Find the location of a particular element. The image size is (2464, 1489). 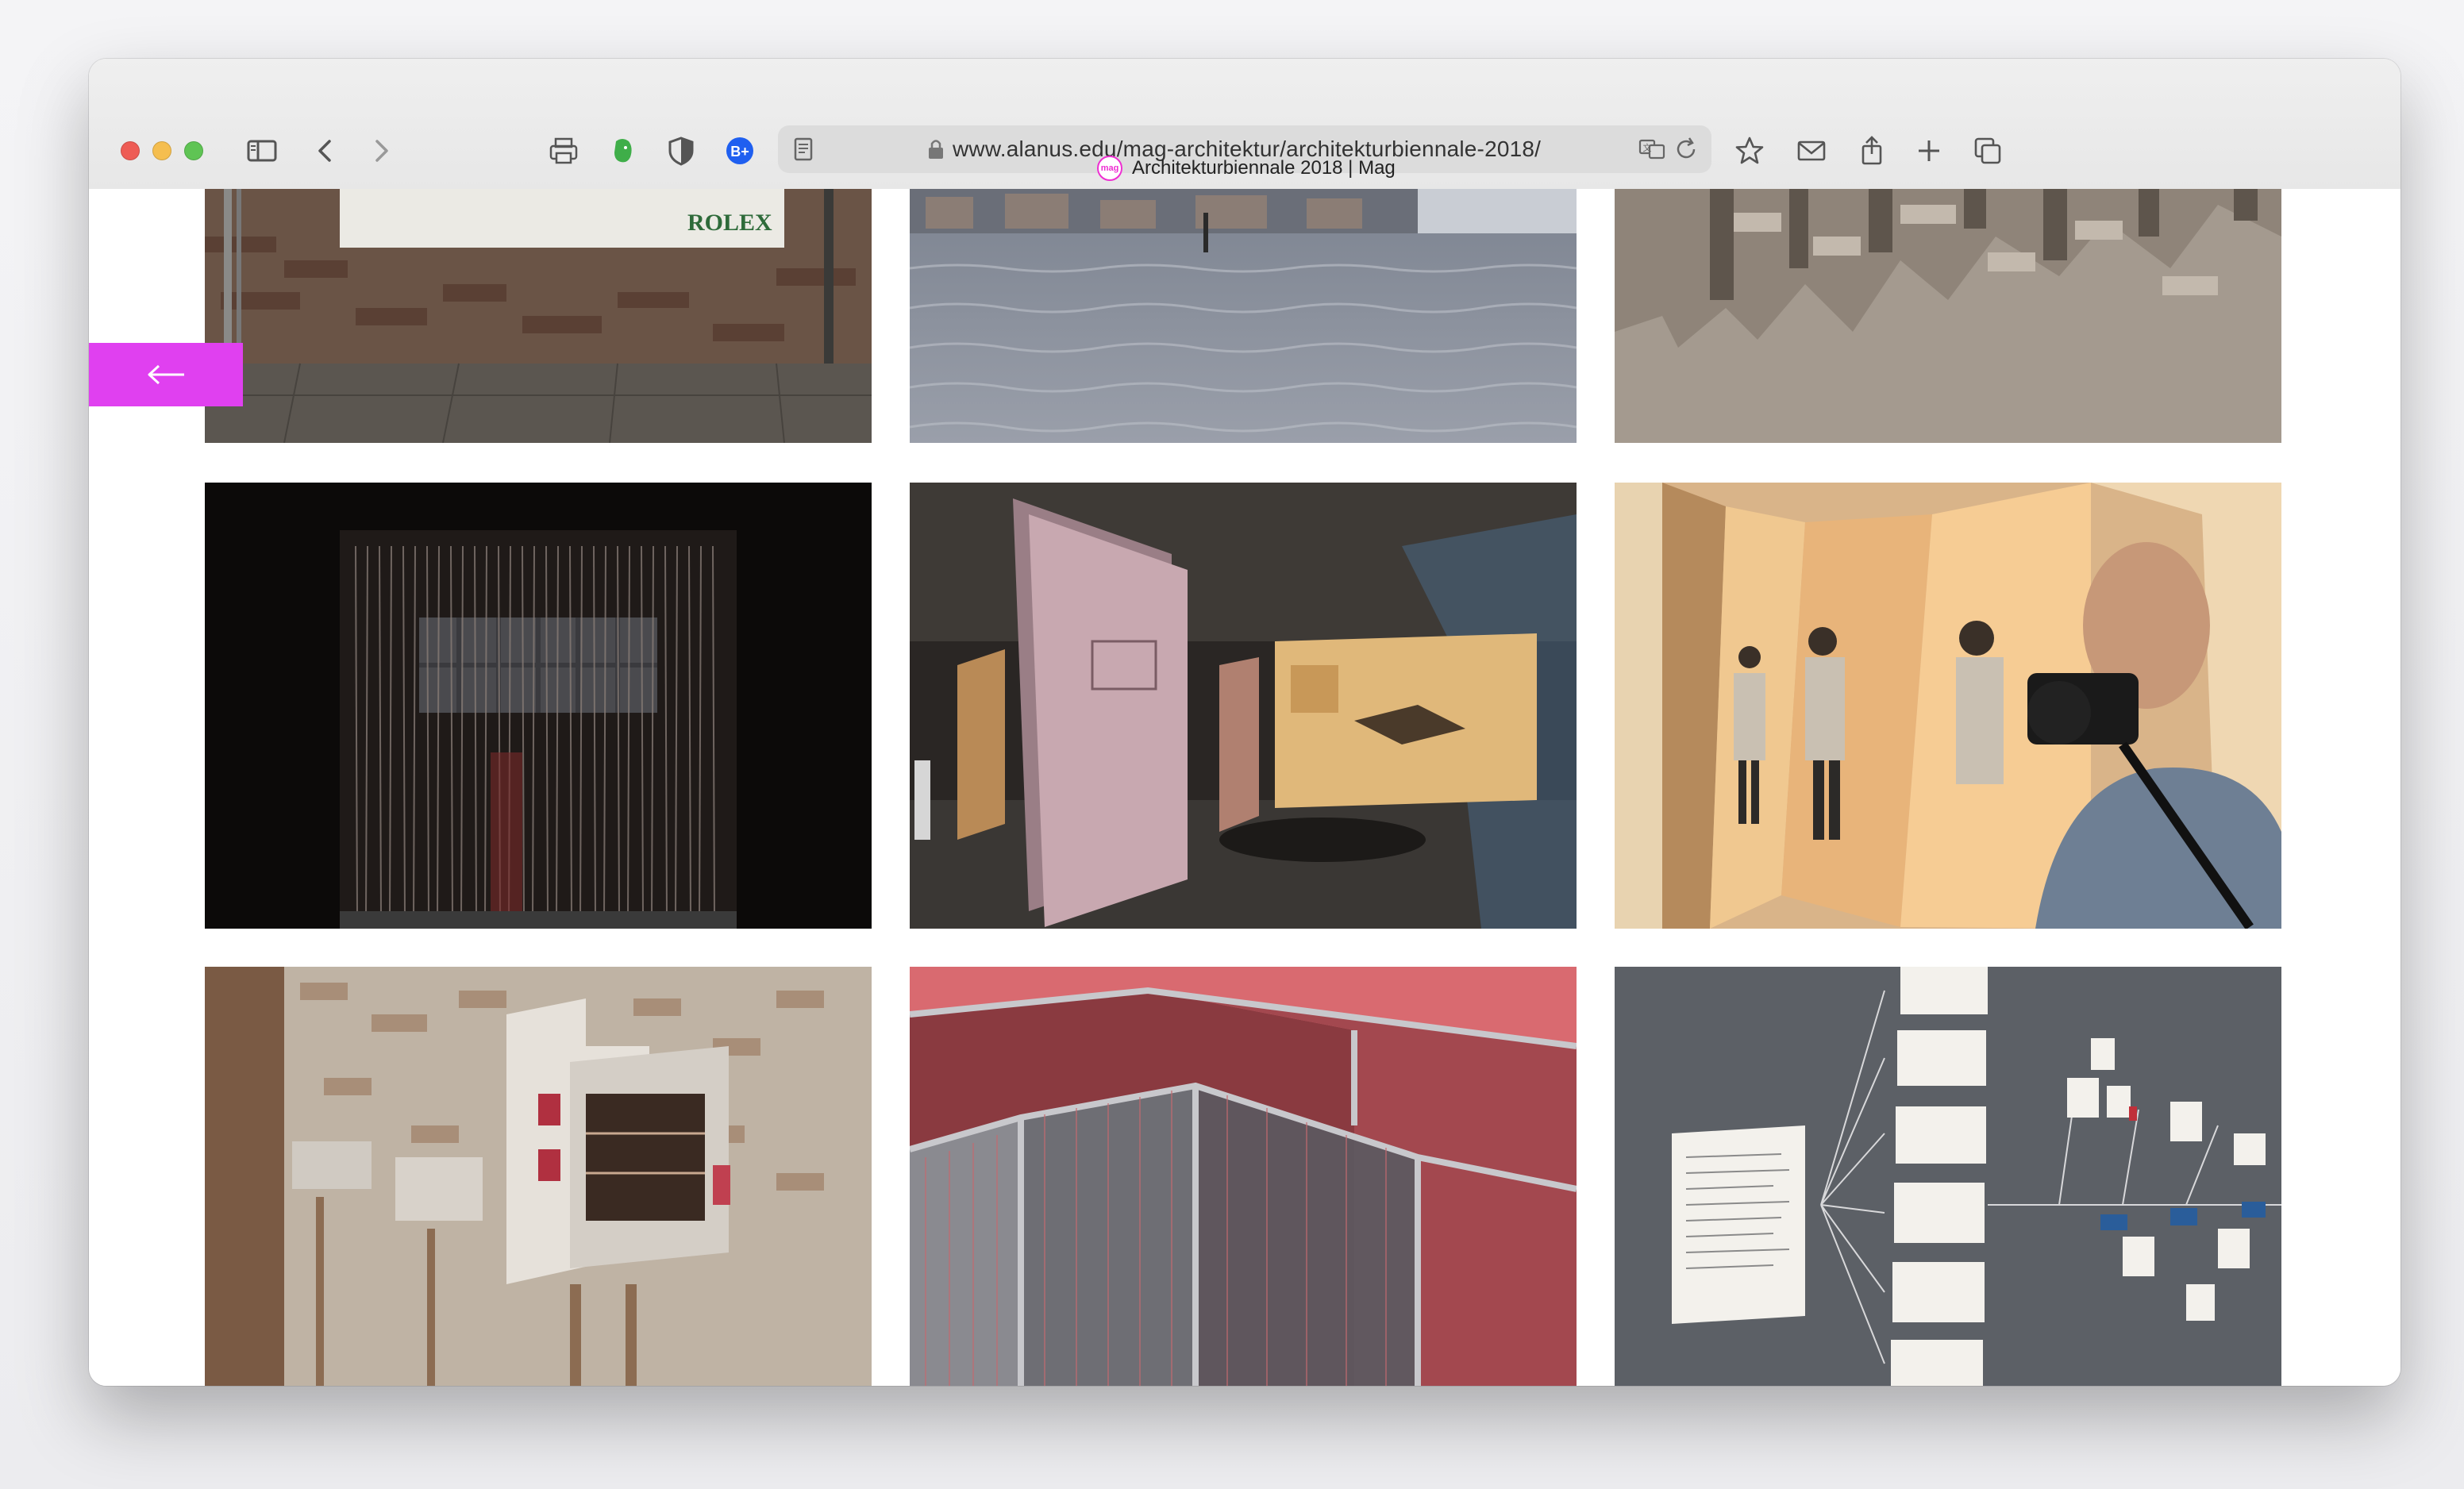

bookmark-star-icon is located at coordinates (1749, 151).